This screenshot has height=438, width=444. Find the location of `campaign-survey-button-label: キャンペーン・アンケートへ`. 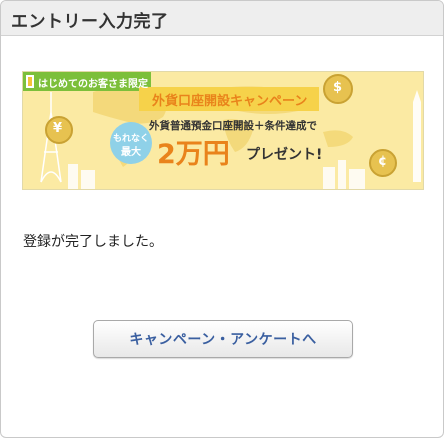

campaign-survey-button-label: キャンペーン・アンケートへ is located at coordinates (223, 340).